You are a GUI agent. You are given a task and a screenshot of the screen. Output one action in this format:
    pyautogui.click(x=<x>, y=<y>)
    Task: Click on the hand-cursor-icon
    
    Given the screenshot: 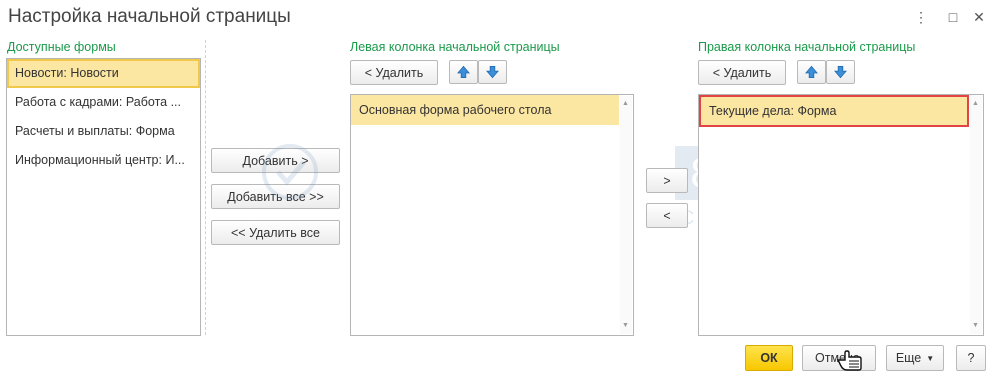 What is the action you would take?
    pyautogui.click(x=849, y=360)
    